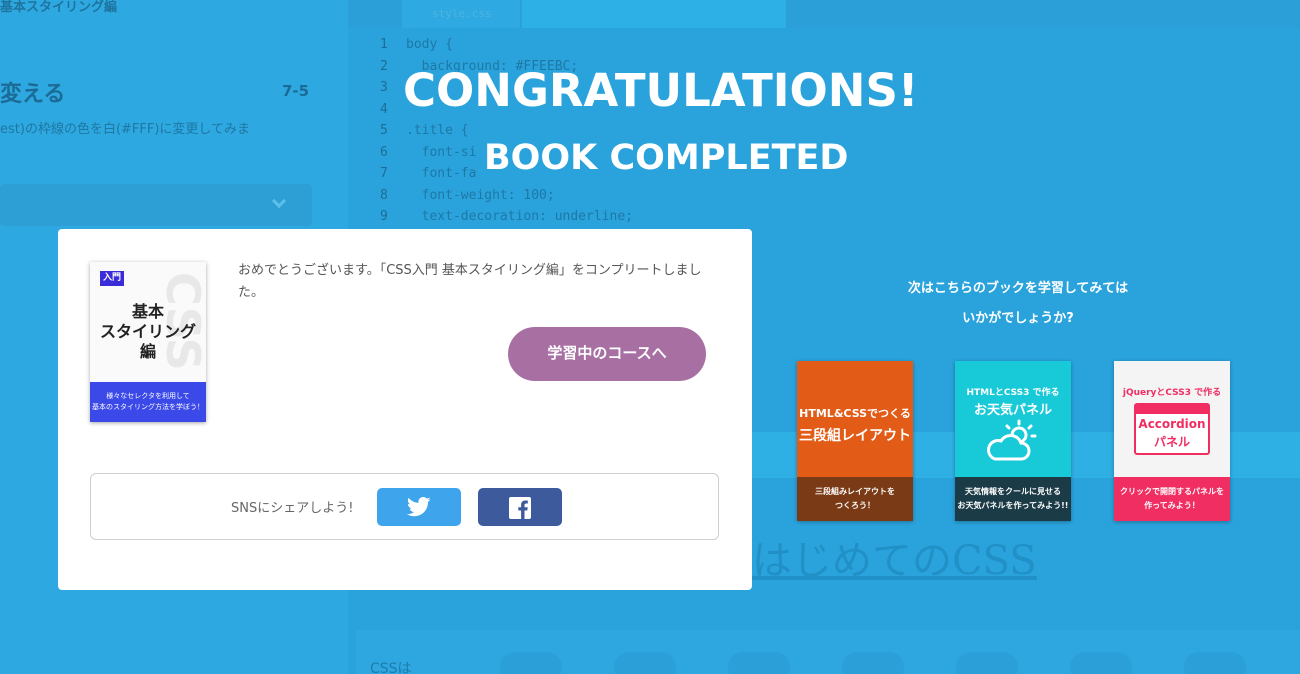 This screenshot has width=1300, height=674. I want to click on cover-title: 基本 スタイリング 編, so click(148, 332).